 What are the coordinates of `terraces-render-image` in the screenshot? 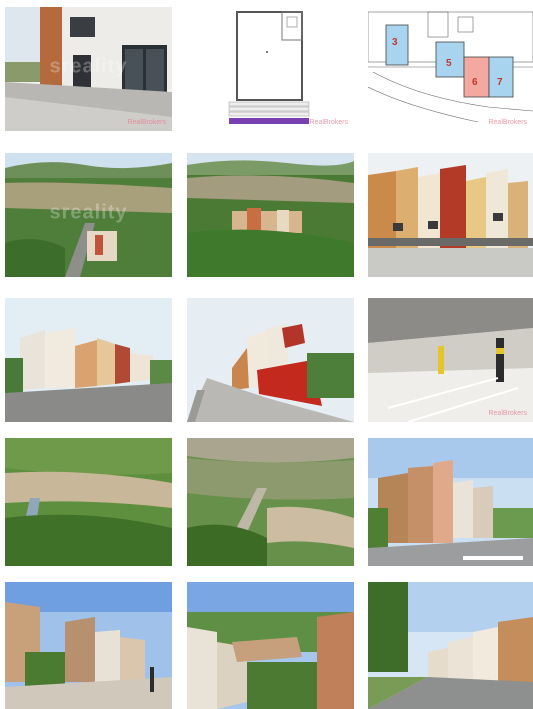 It's located at (270, 645).